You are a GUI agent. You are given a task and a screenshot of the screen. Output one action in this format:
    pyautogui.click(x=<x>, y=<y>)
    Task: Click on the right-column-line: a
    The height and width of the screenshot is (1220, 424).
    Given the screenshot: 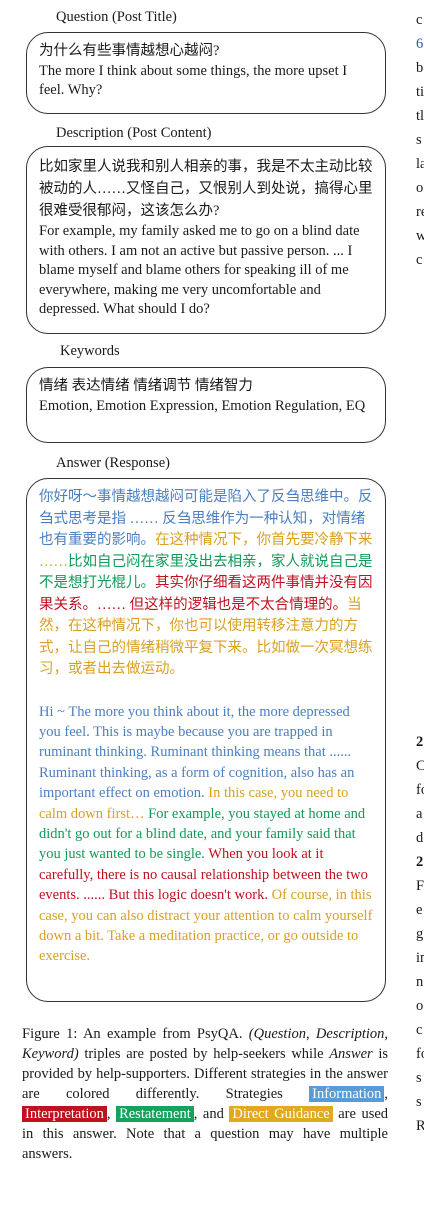 What is the action you would take?
    pyautogui.click(x=419, y=814)
    